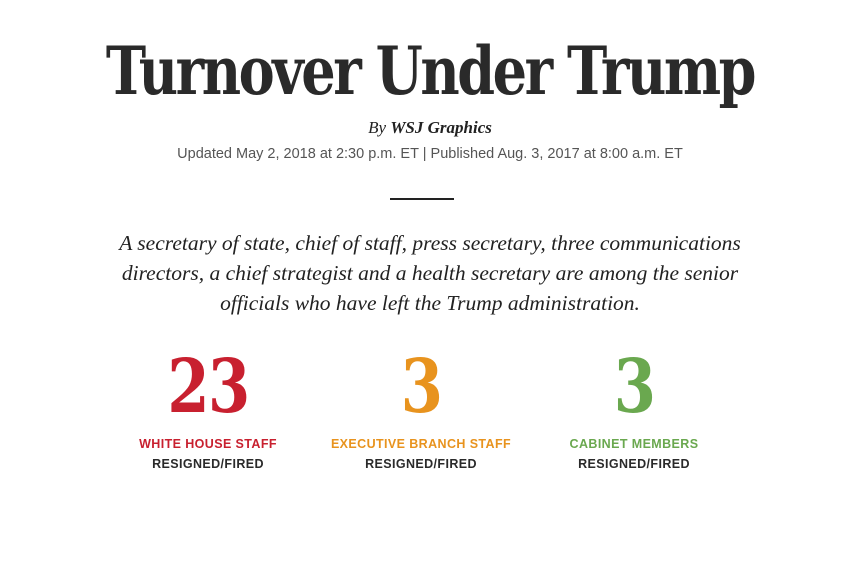  What do you see at coordinates (208, 444) in the screenshot?
I see `stat-label: WHITE HOUSE STAFF` at bounding box center [208, 444].